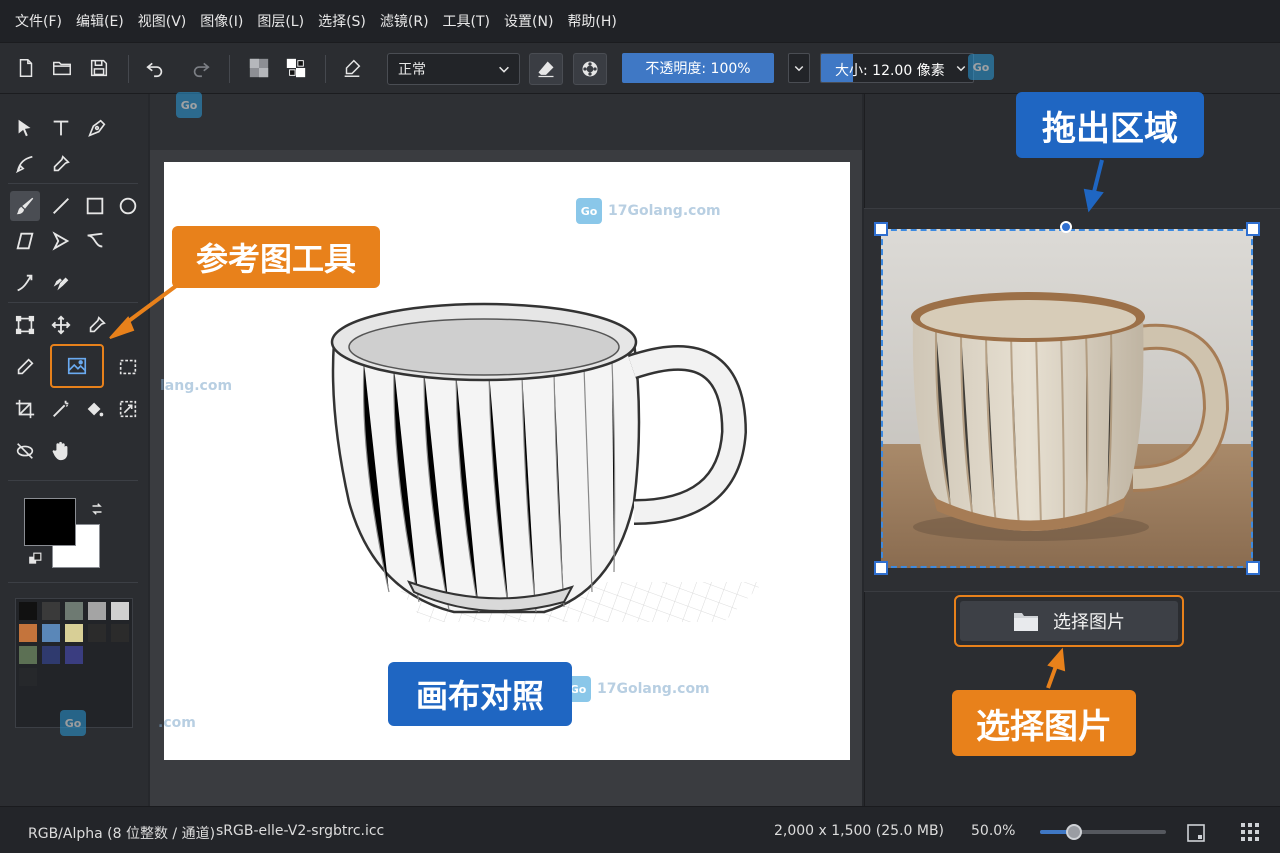  I want to click on assistant-tool, so click(25, 451).